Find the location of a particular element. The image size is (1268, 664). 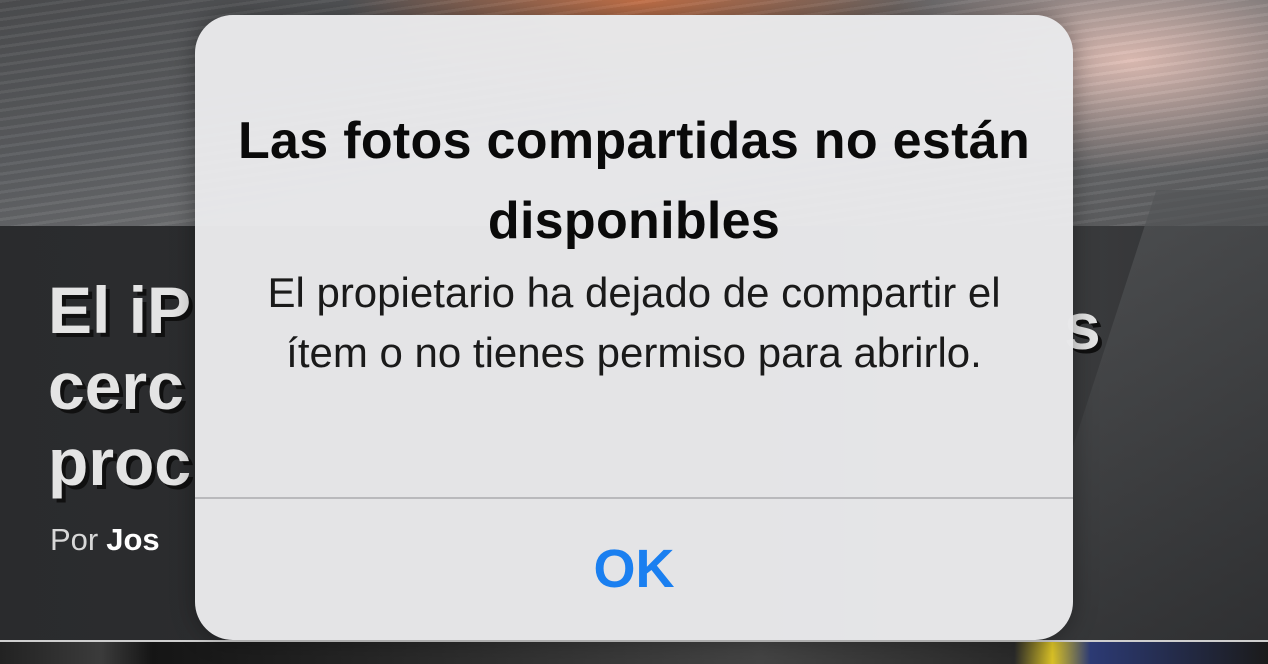

byline-author: Jos is located at coordinates (133, 539).